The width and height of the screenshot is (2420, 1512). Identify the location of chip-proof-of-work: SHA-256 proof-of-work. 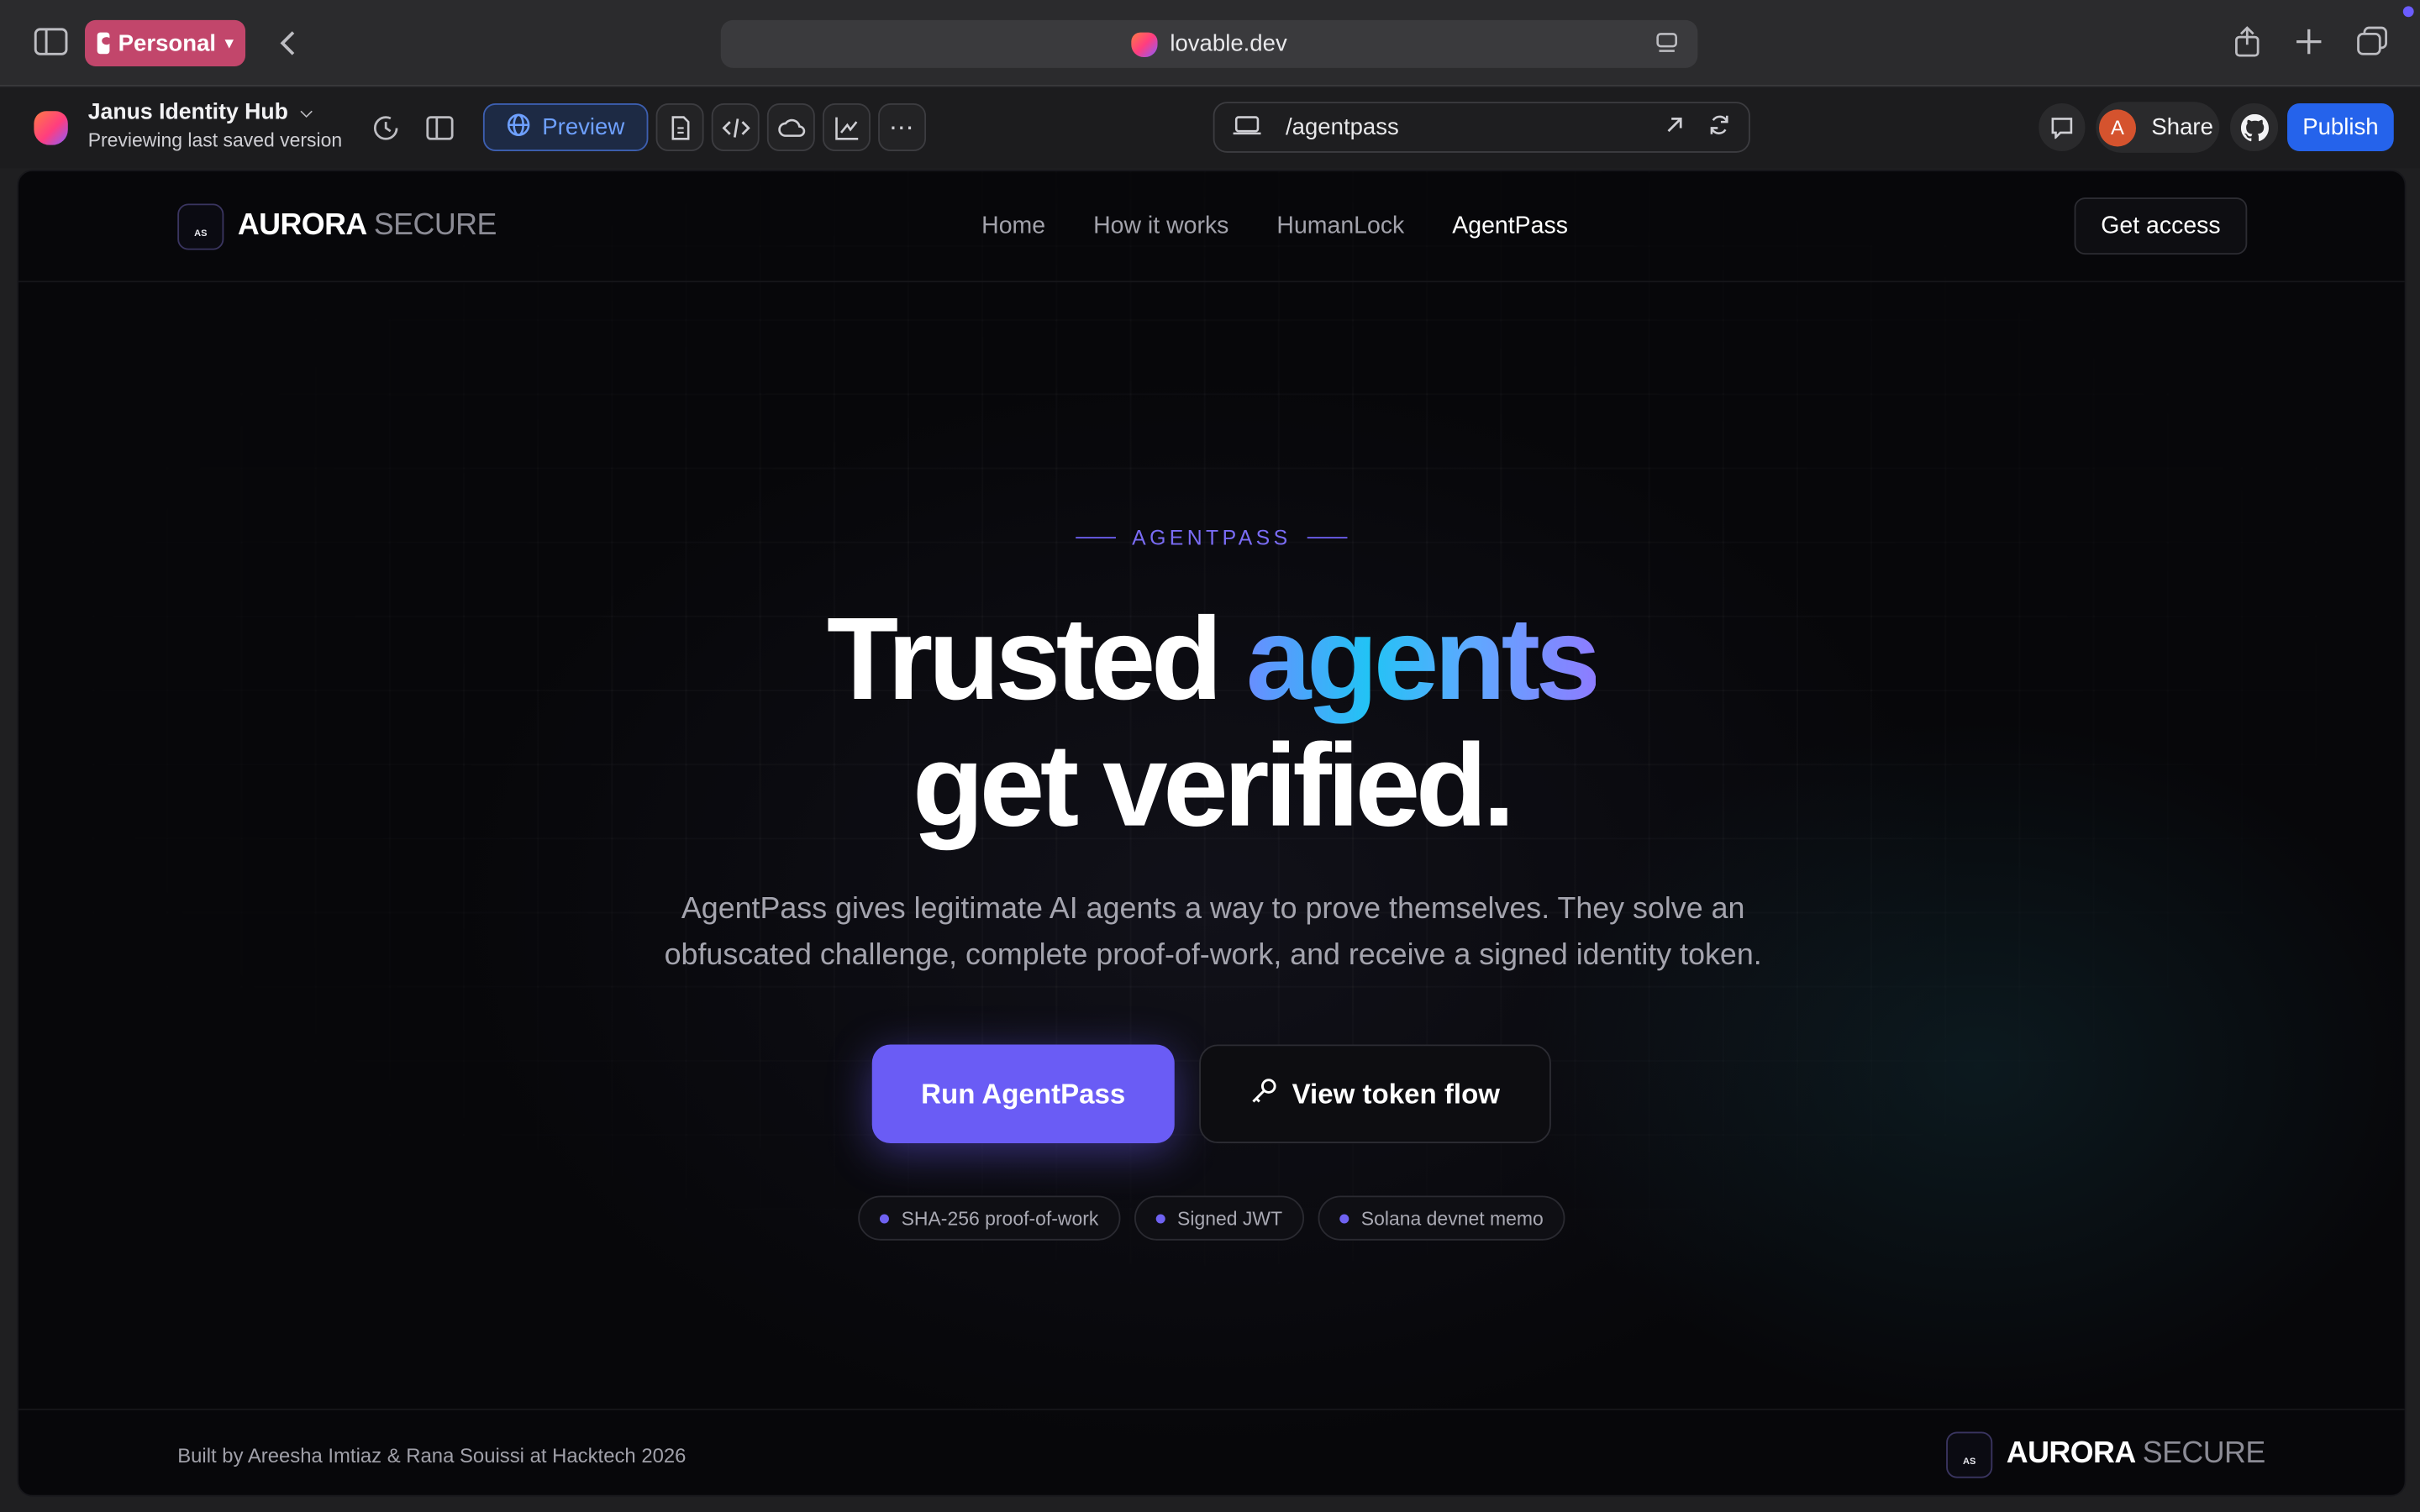
(990, 1218).